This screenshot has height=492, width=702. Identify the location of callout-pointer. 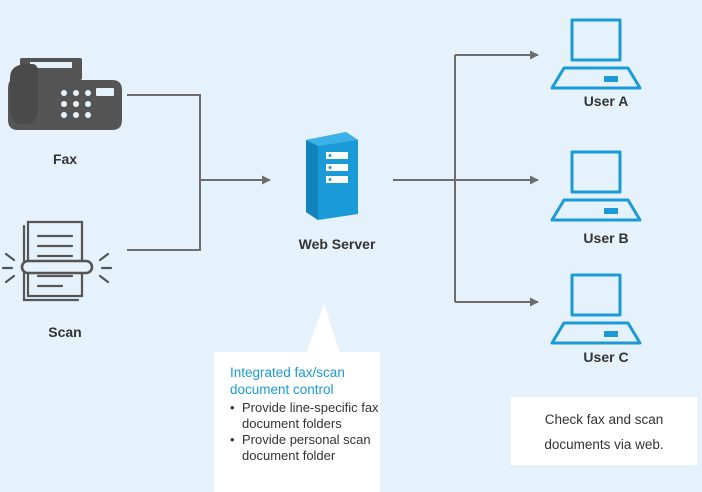
(323, 328).